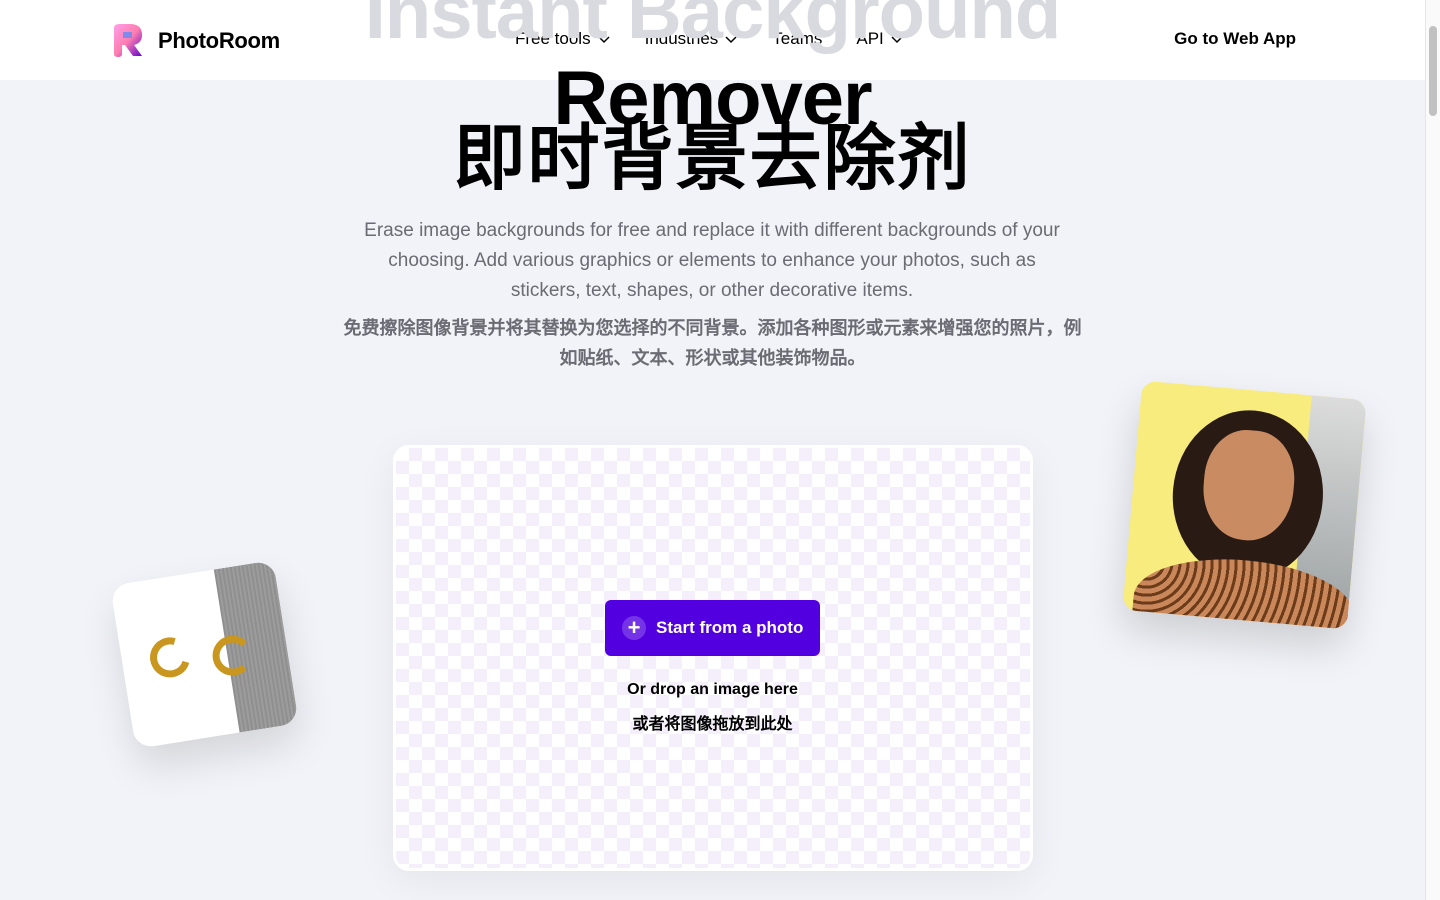 Image resolution: width=1440 pixels, height=900 pixels. What do you see at coordinates (1432, 450) in the screenshot?
I see `scrollbar` at bounding box center [1432, 450].